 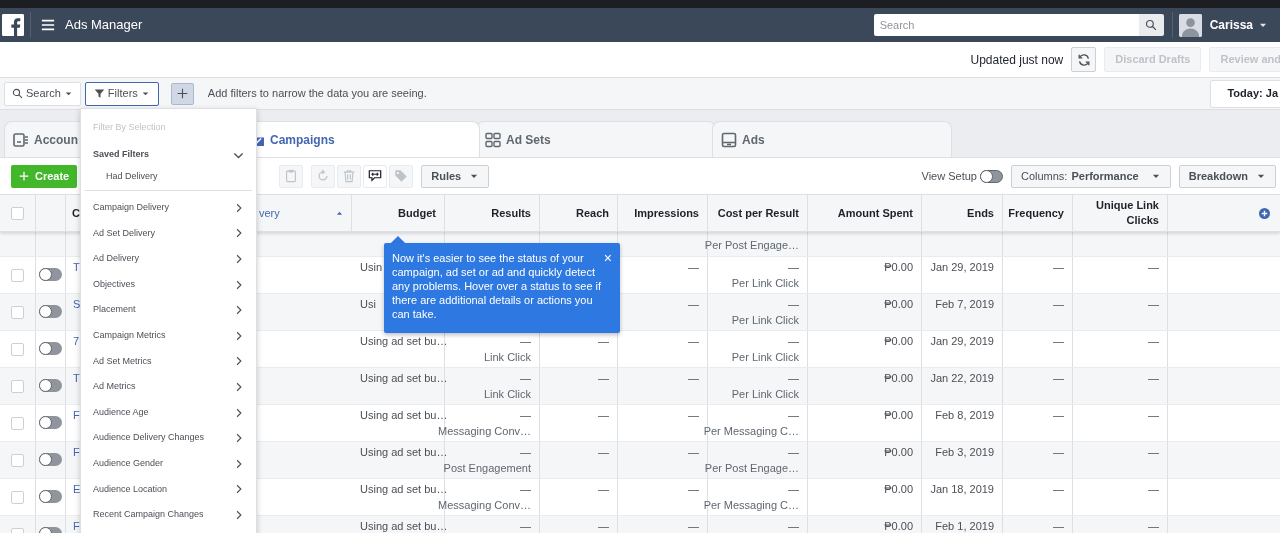 What do you see at coordinates (168, 208) in the screenshot?
I see `filter-category-item: Campaign Delivery` at bounding box center [168, 208].